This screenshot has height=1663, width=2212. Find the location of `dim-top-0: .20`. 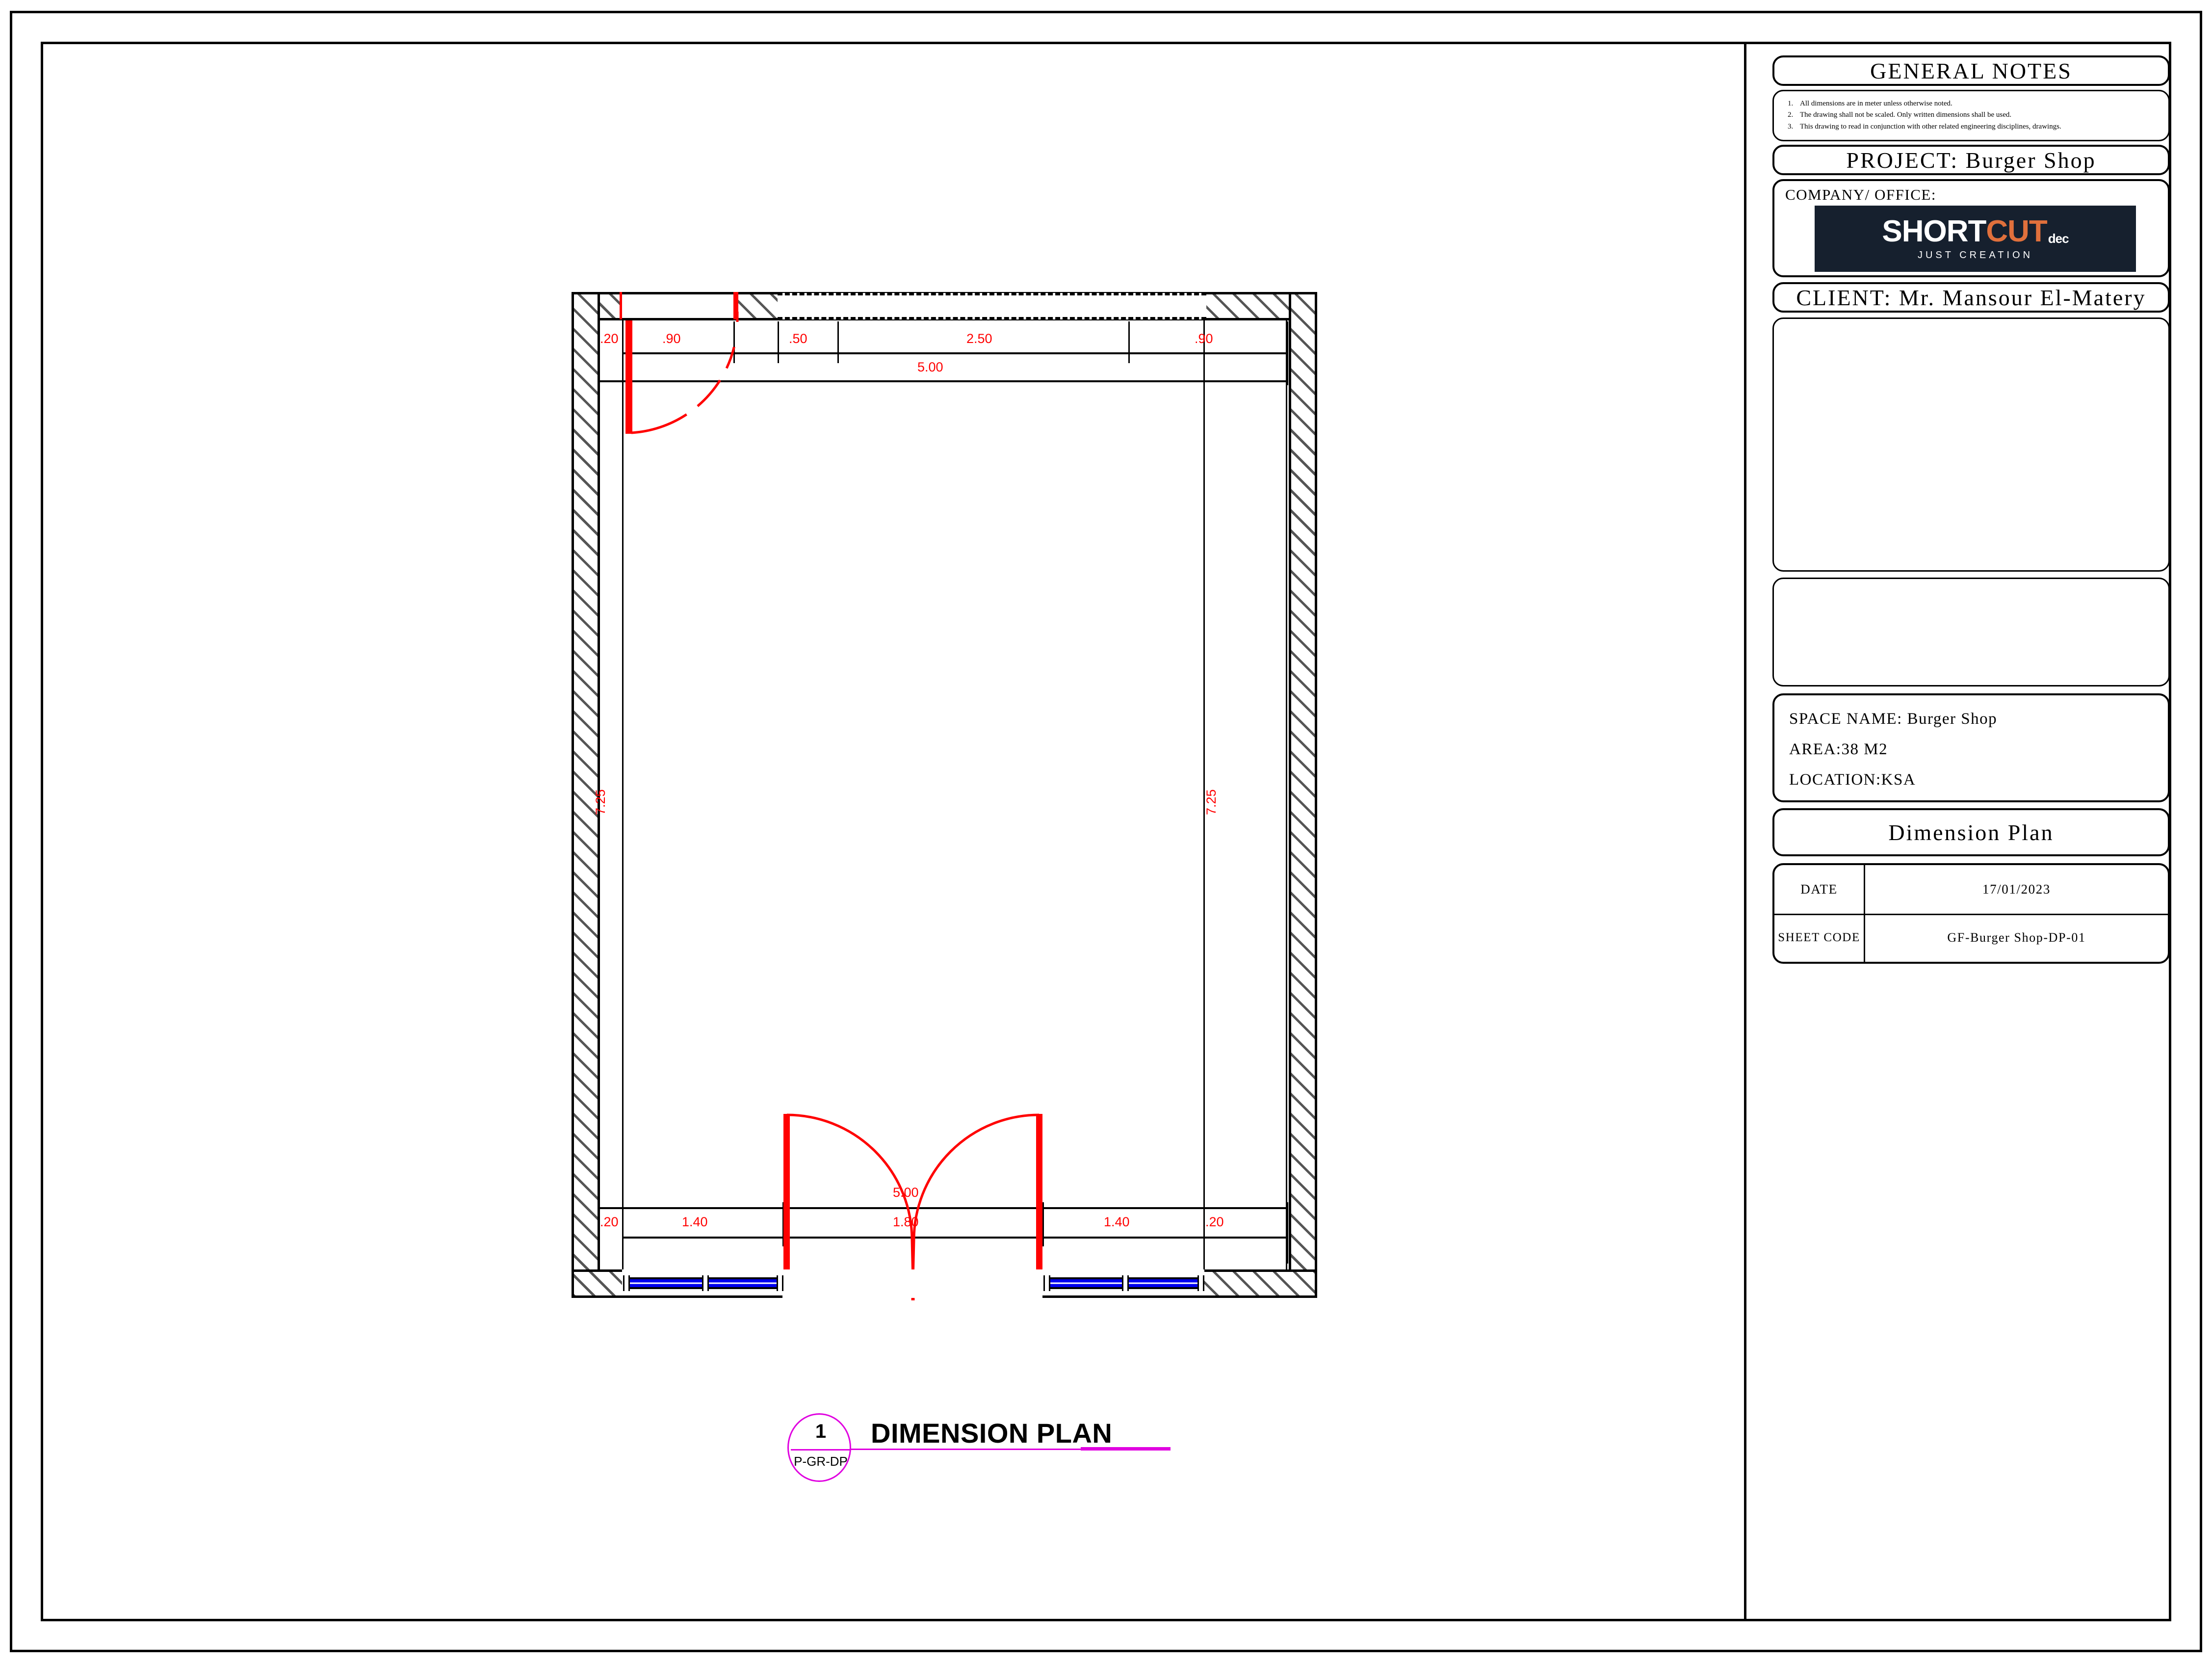

dim-top-0: .20 is located at coordinates (609, 338).